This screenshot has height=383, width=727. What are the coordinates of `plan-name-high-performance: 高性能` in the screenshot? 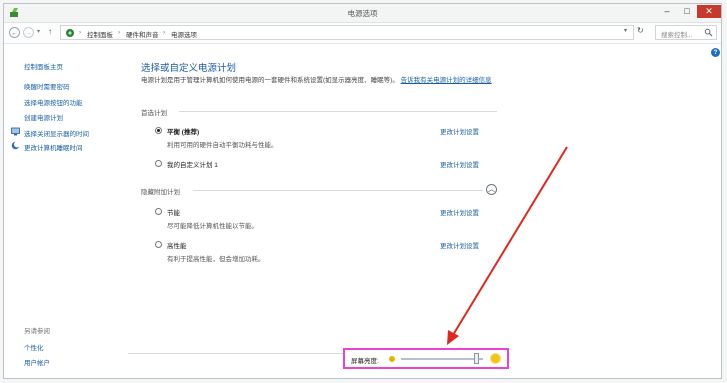 It's located at (177, 246).